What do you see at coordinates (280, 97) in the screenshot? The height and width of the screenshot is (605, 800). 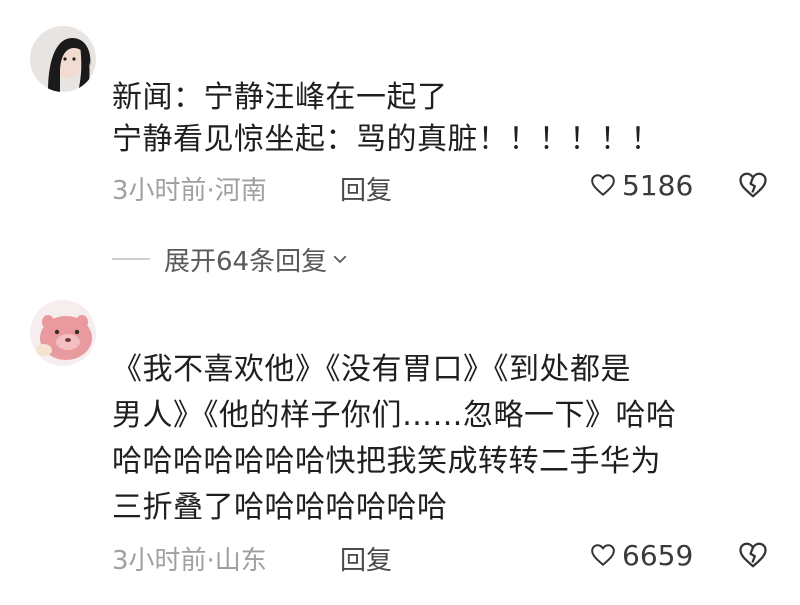 I see `comment-text-line: 新闻：宁静汪峰在一起了` at bounding box center [280, 97].